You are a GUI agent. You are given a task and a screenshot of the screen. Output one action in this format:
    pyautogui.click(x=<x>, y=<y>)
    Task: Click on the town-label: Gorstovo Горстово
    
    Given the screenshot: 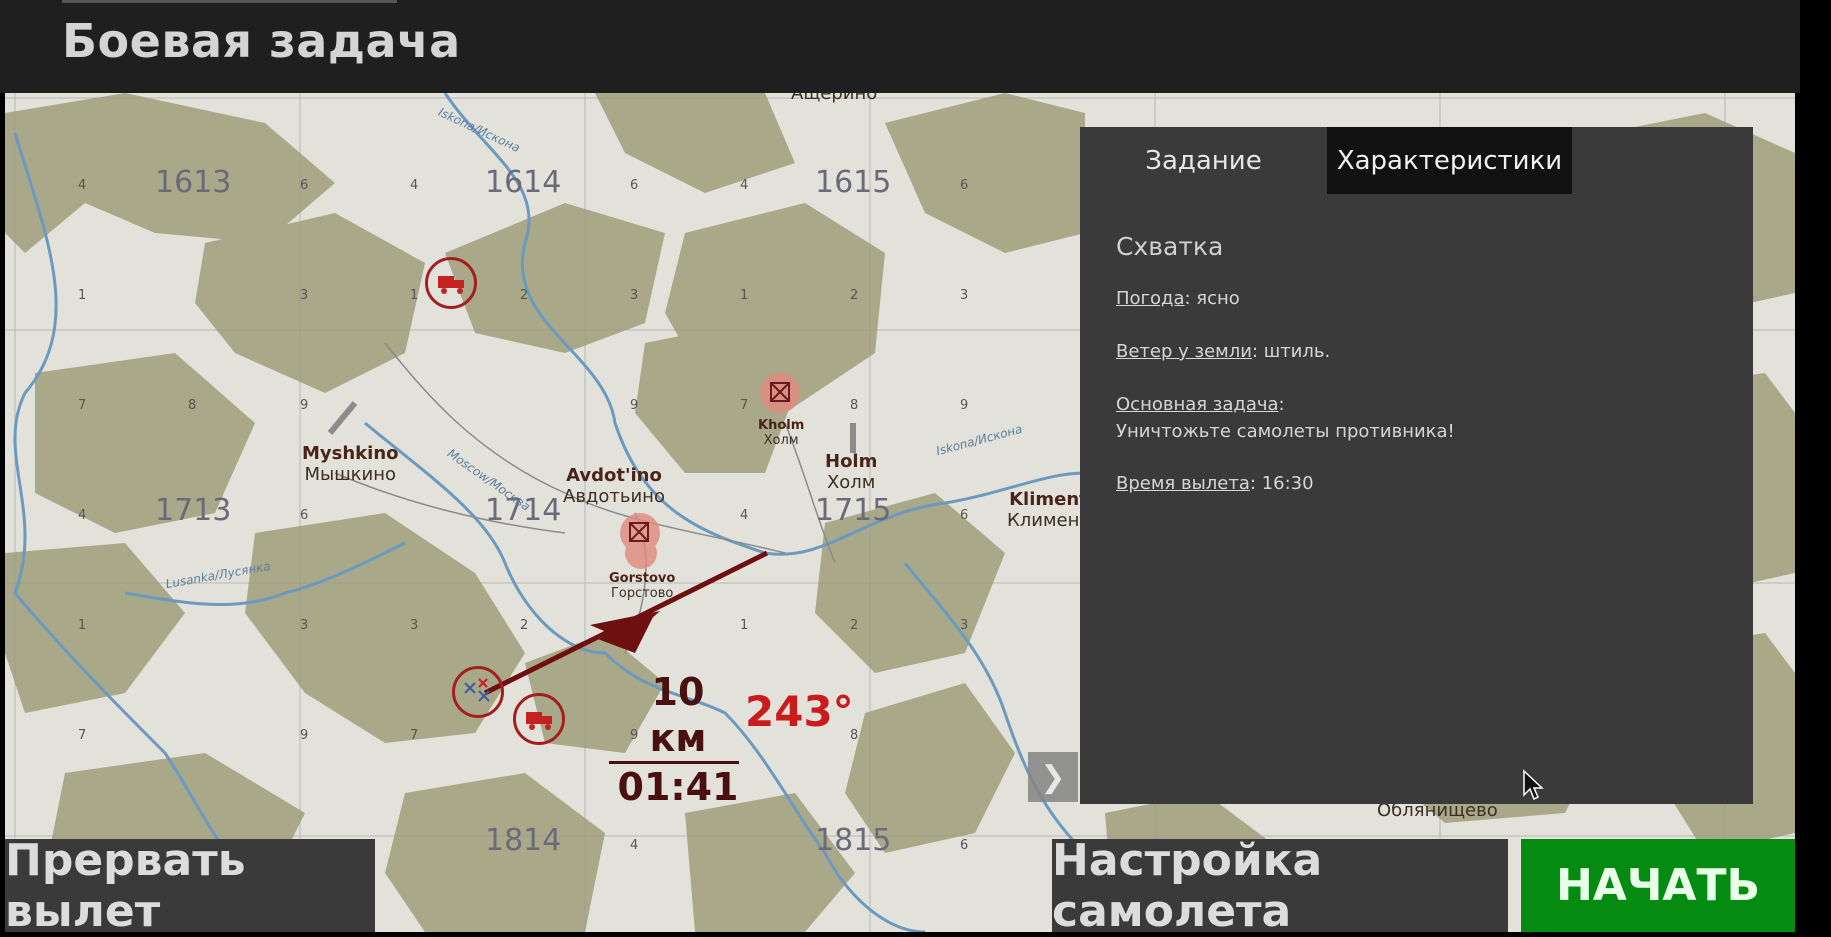 What is the action you would take?
    pyautogui.click(x=642, y=586)
    